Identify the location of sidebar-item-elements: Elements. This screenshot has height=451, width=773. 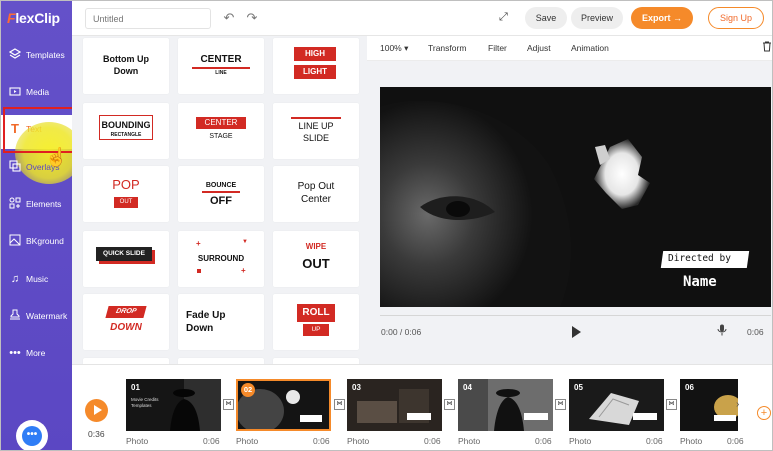
(36, 207).